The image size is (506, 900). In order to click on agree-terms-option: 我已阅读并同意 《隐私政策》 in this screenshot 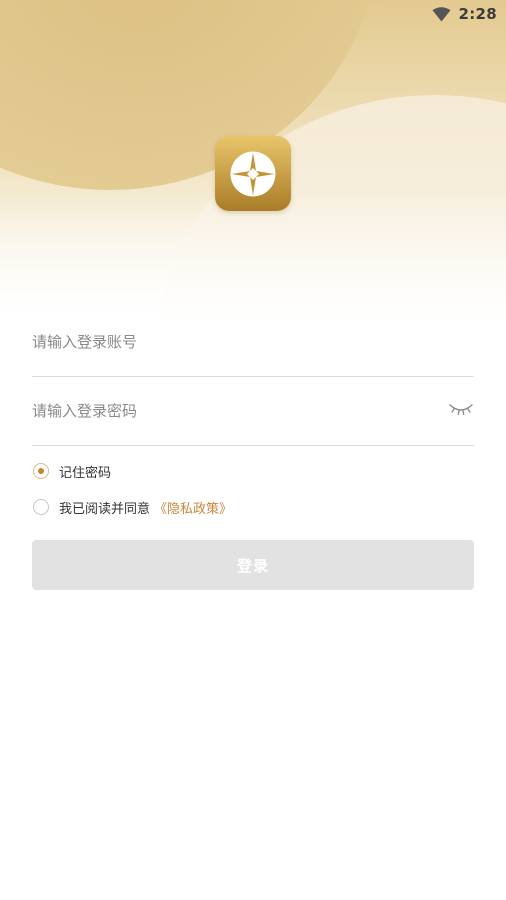, I will do `click(132, 507)`.